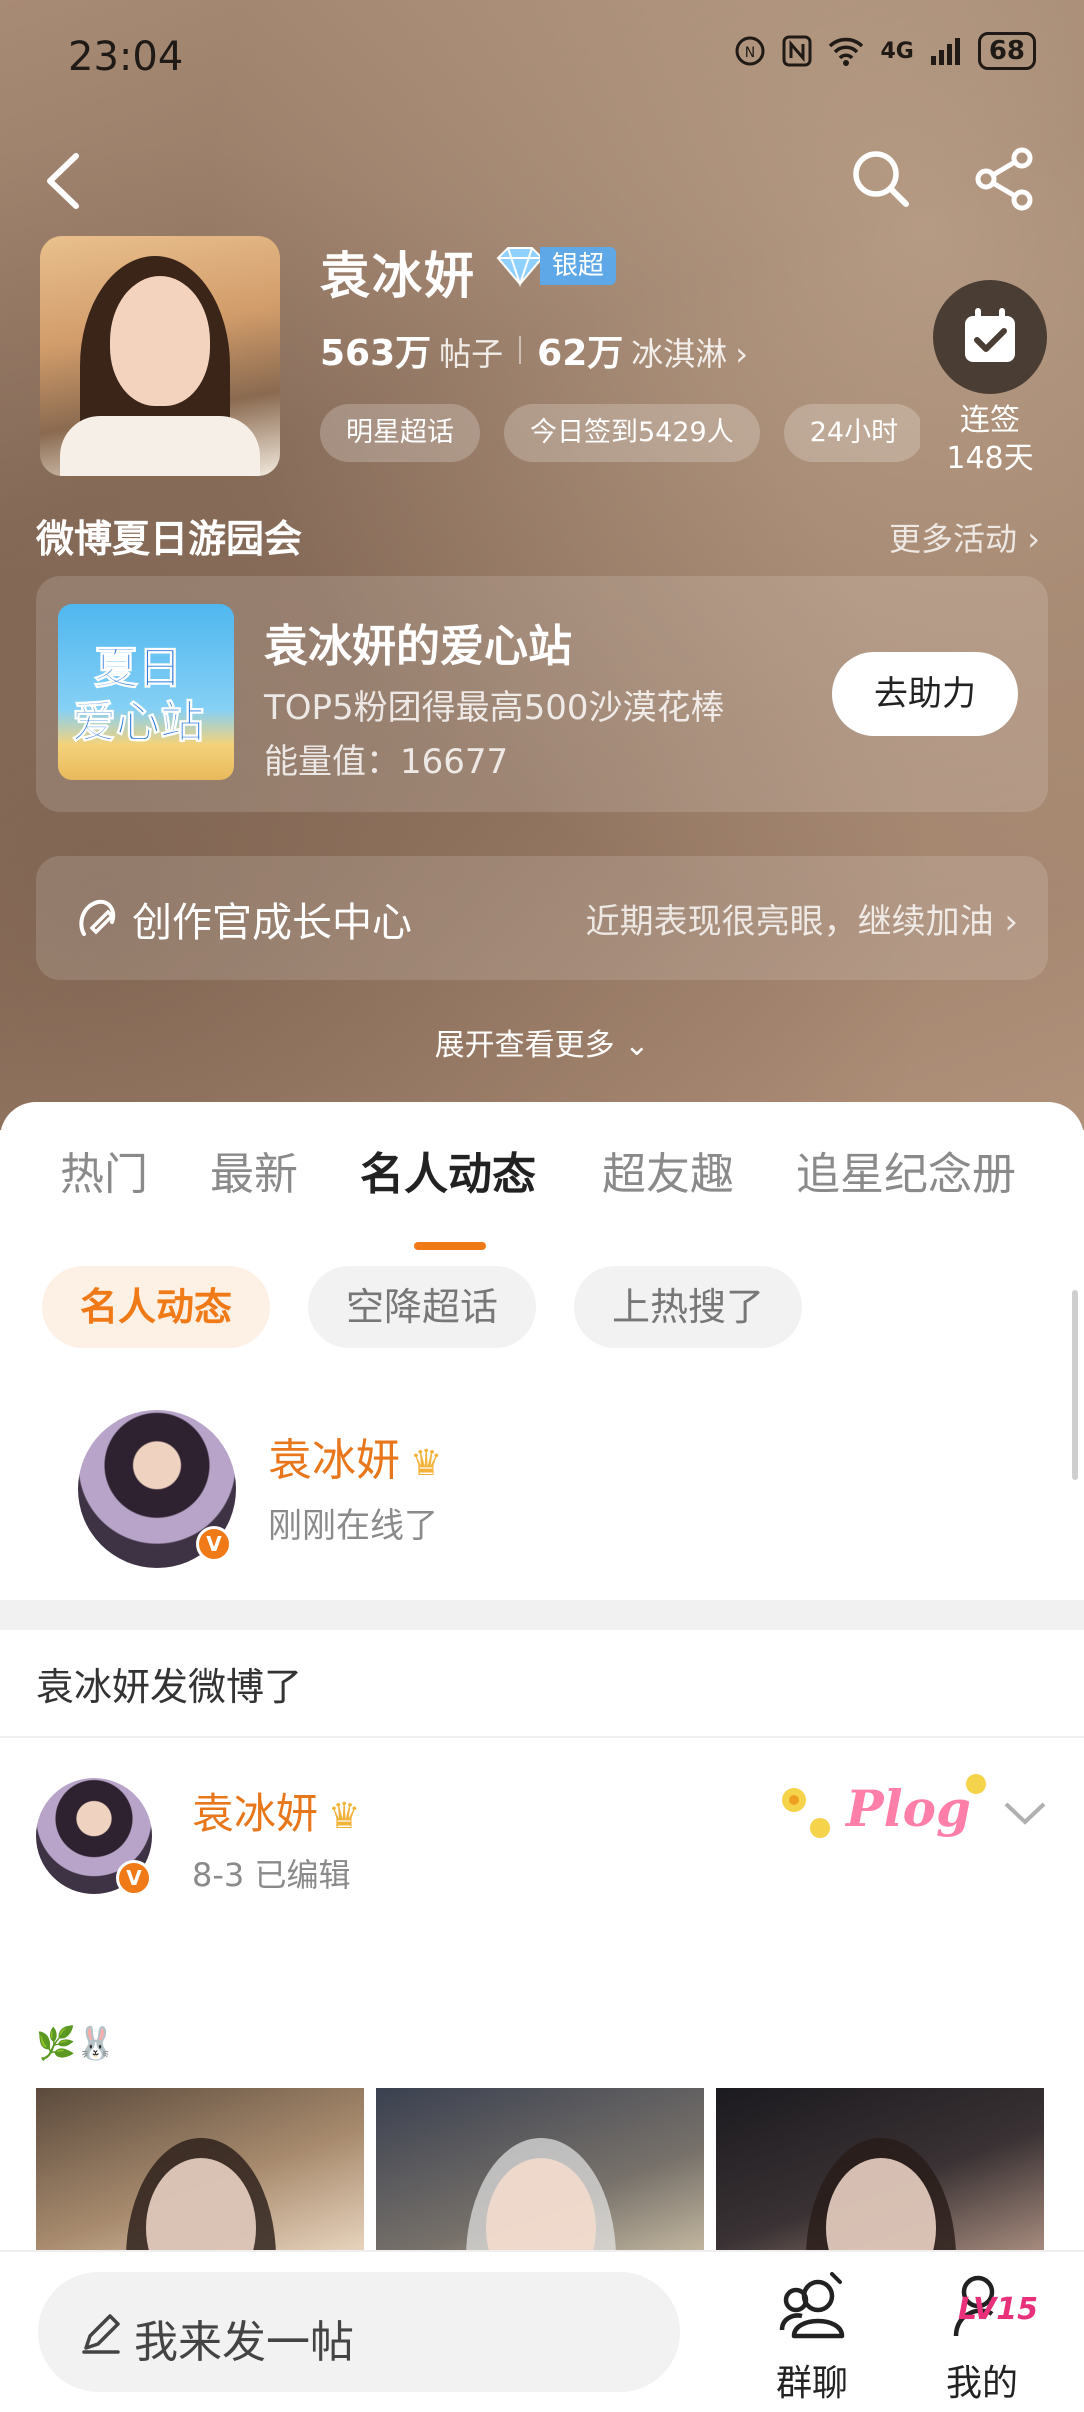  What do you see at coordinates (990, 337) in the screenshot?
I see `calendar-check-icon` at bounding box center [990, 337].